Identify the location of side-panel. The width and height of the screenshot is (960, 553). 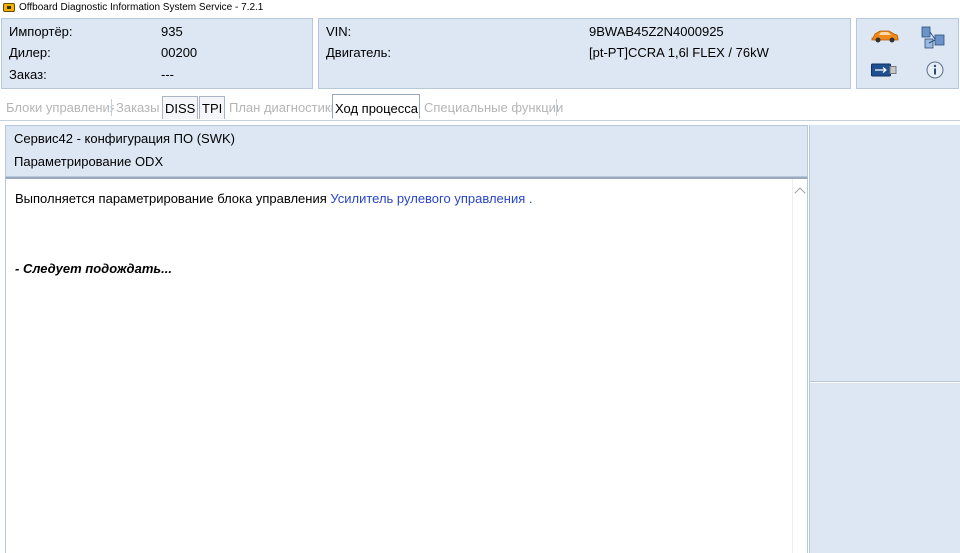
(884, 339).